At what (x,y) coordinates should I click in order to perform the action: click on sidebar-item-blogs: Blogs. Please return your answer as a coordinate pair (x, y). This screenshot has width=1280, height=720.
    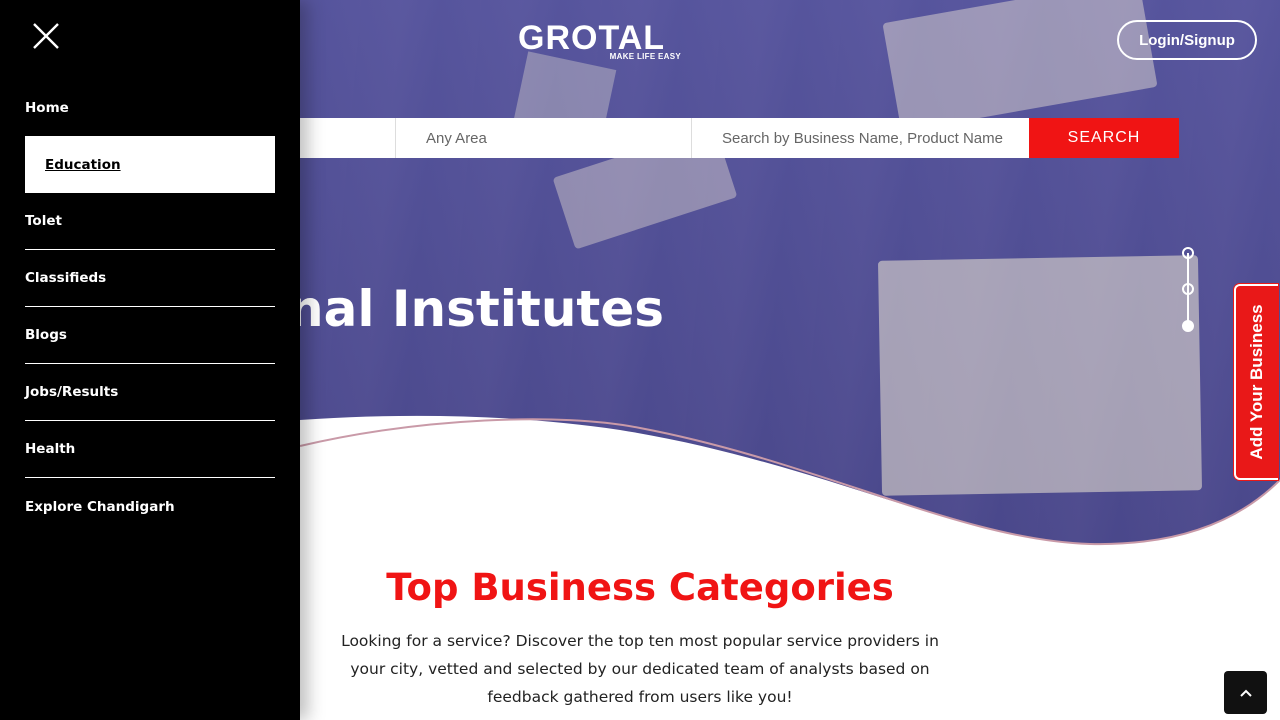
    Looking at the image, I should click on (150, 335).